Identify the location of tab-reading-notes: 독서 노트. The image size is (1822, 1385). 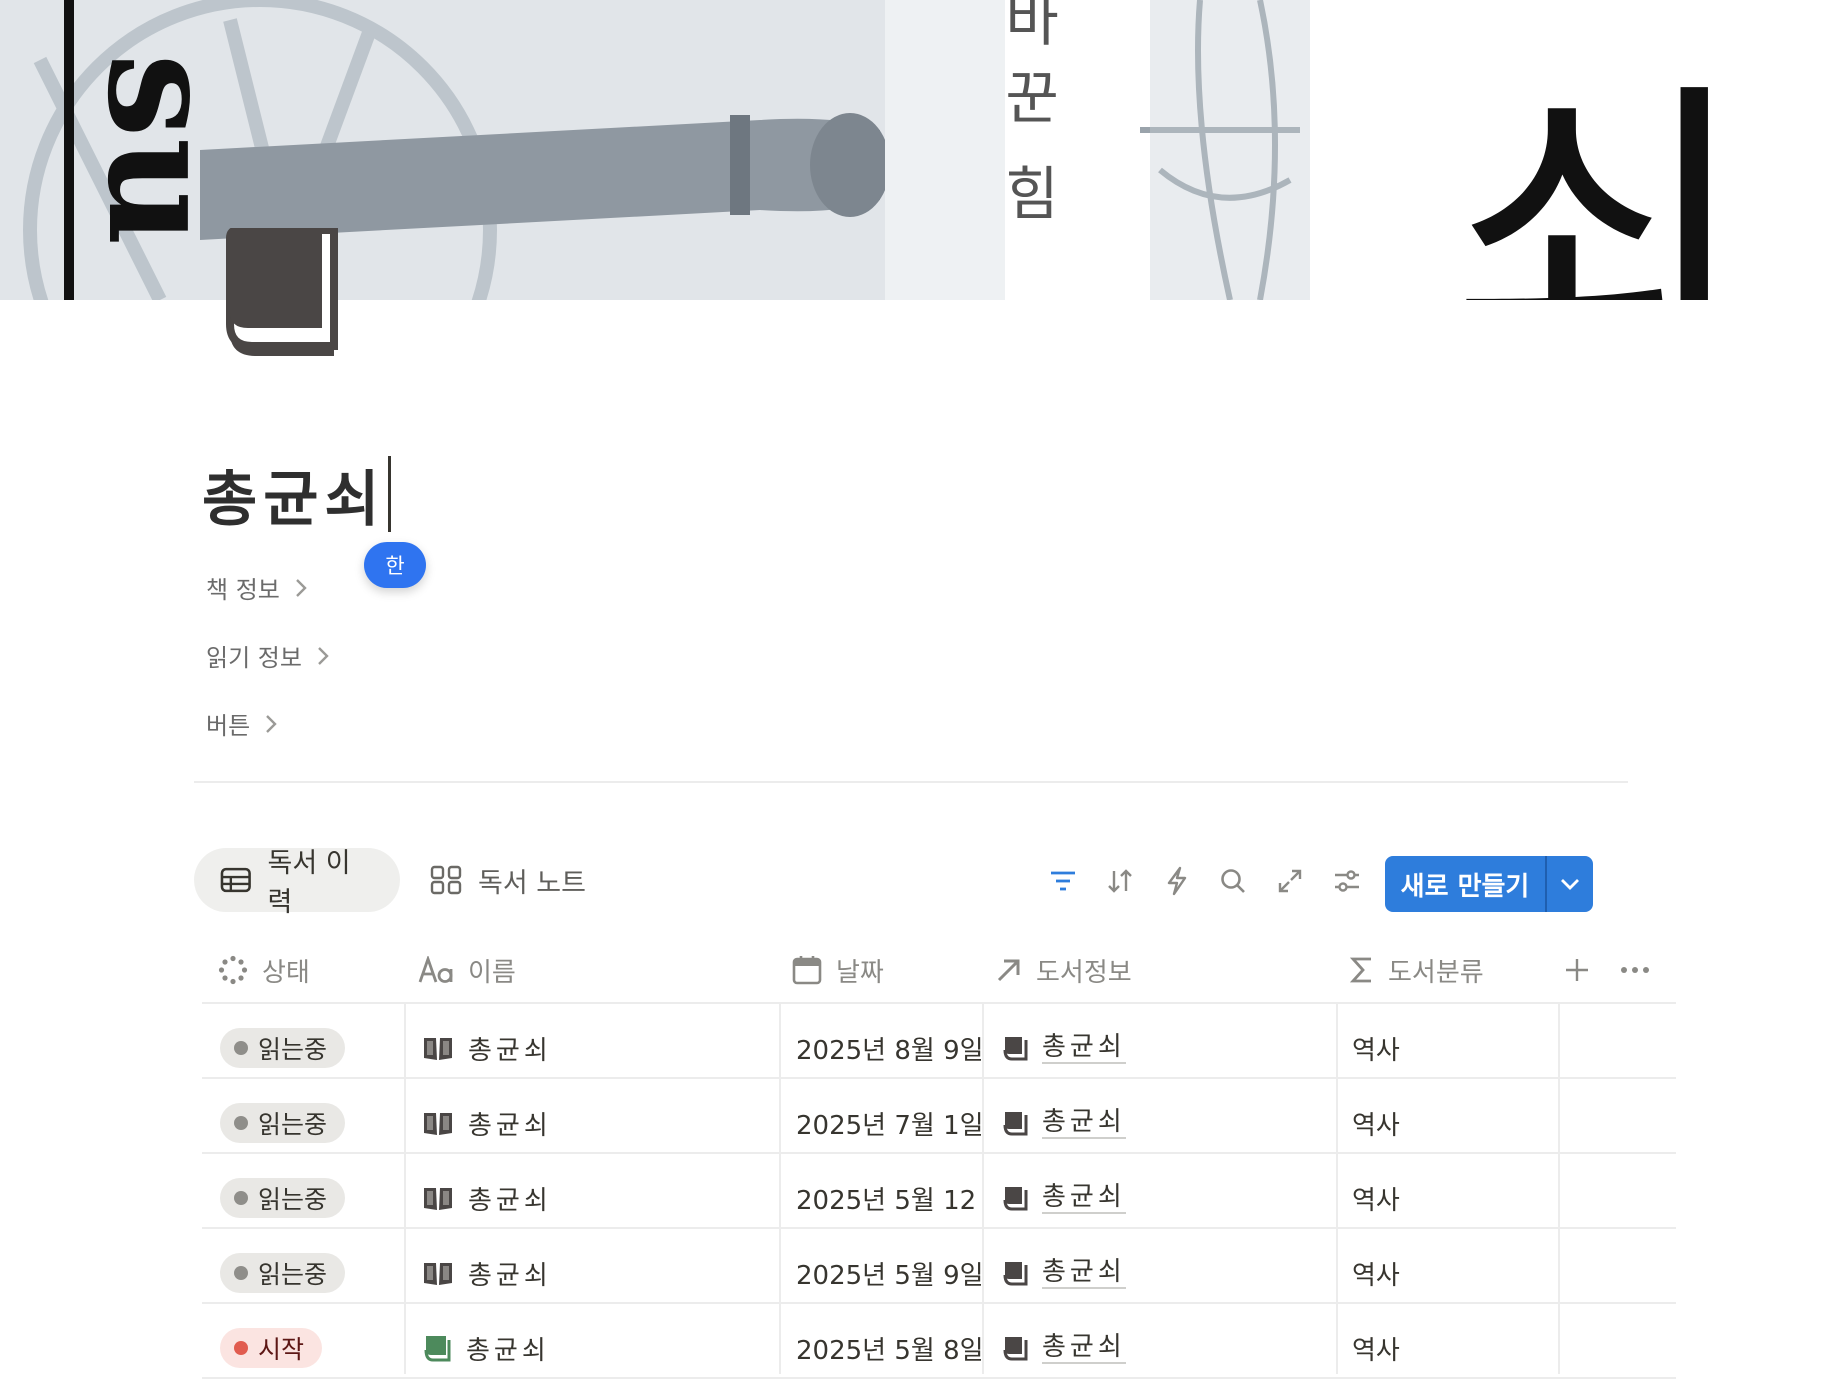
(509, 880).